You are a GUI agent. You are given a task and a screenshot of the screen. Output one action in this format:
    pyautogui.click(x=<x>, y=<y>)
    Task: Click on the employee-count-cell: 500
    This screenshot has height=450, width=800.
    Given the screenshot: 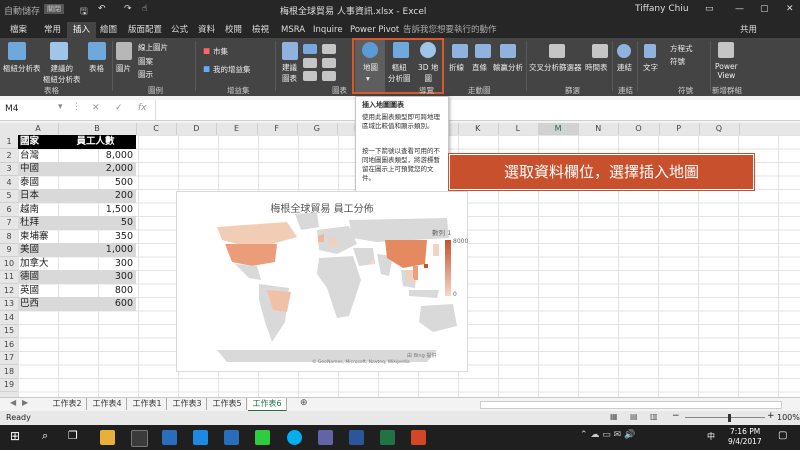 What is the action you would take?
    pyautogui.click(x=97, y=183)
    